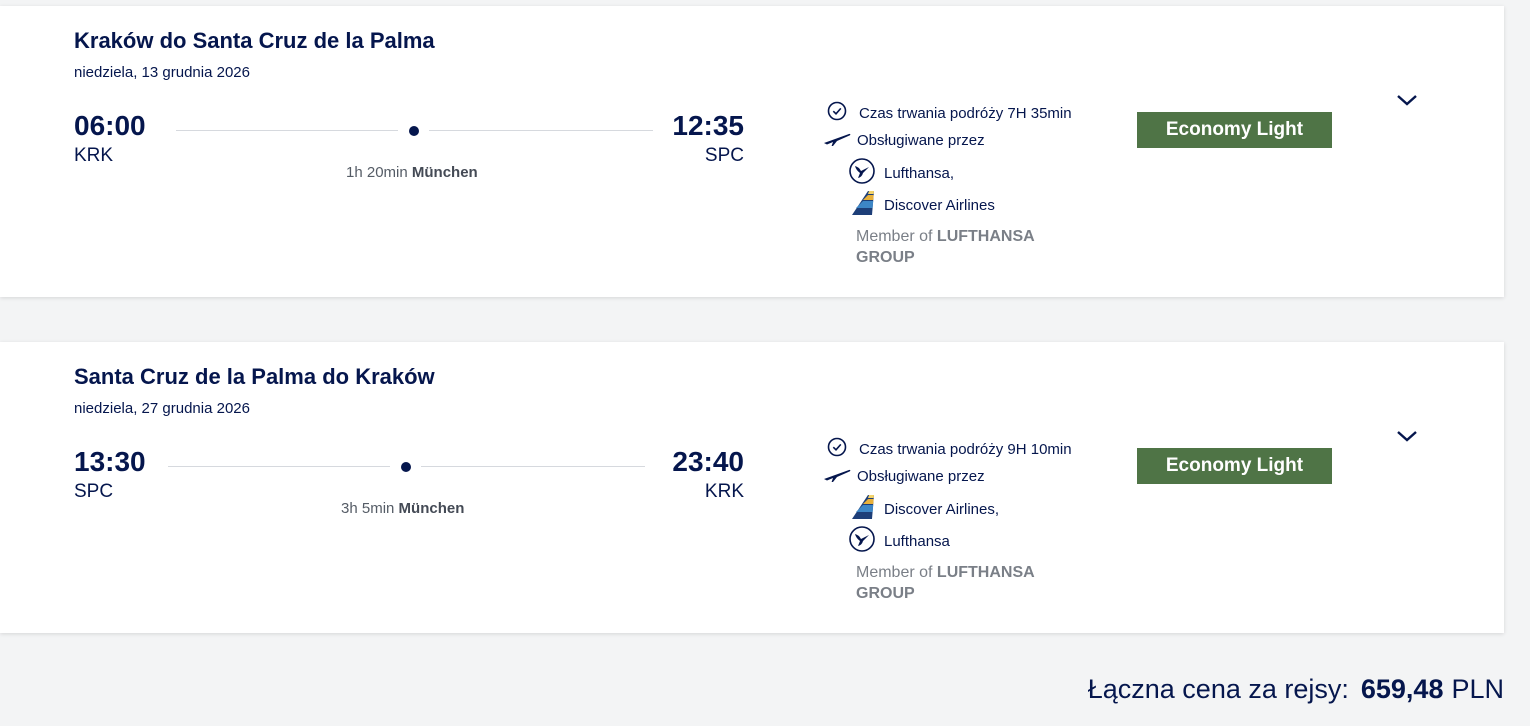  Describe the element at coordinates (254, 40) in the screenshot. I see `route-title: Kraków do Santa Cruz de la Palma` at that location.